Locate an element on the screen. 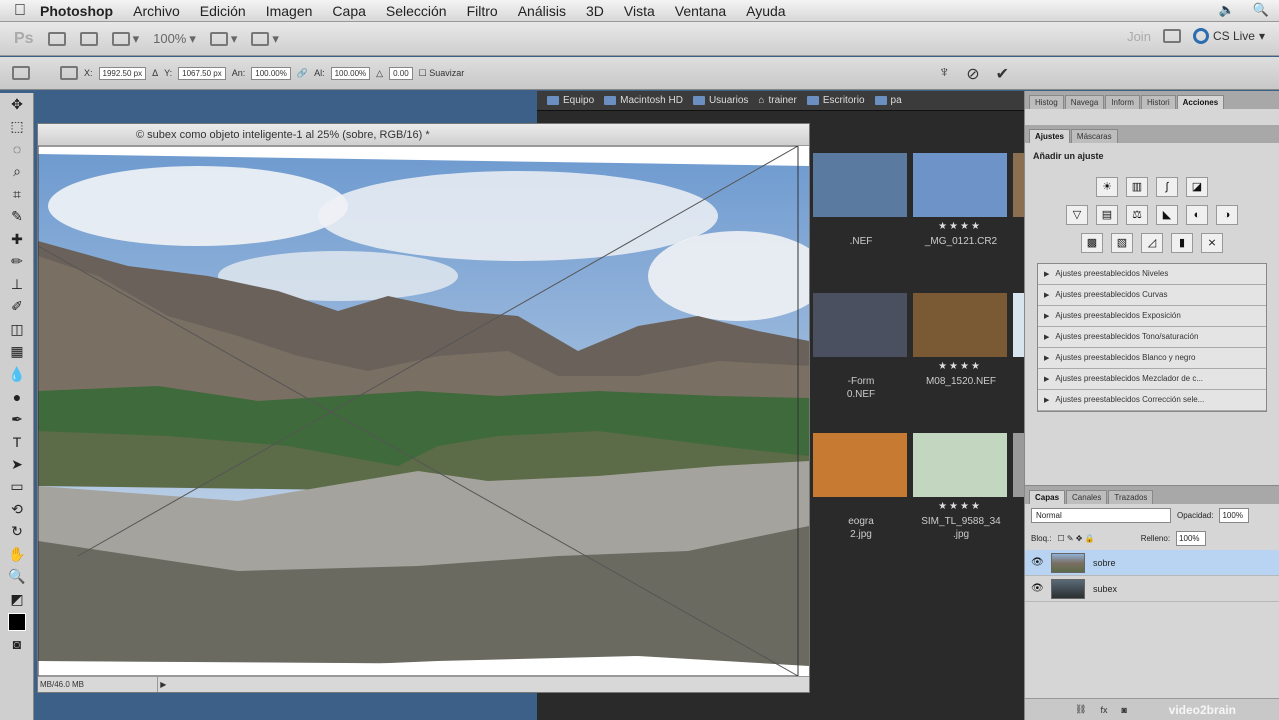  x-field: 1992.50 px is located at coordinates (122, 73).